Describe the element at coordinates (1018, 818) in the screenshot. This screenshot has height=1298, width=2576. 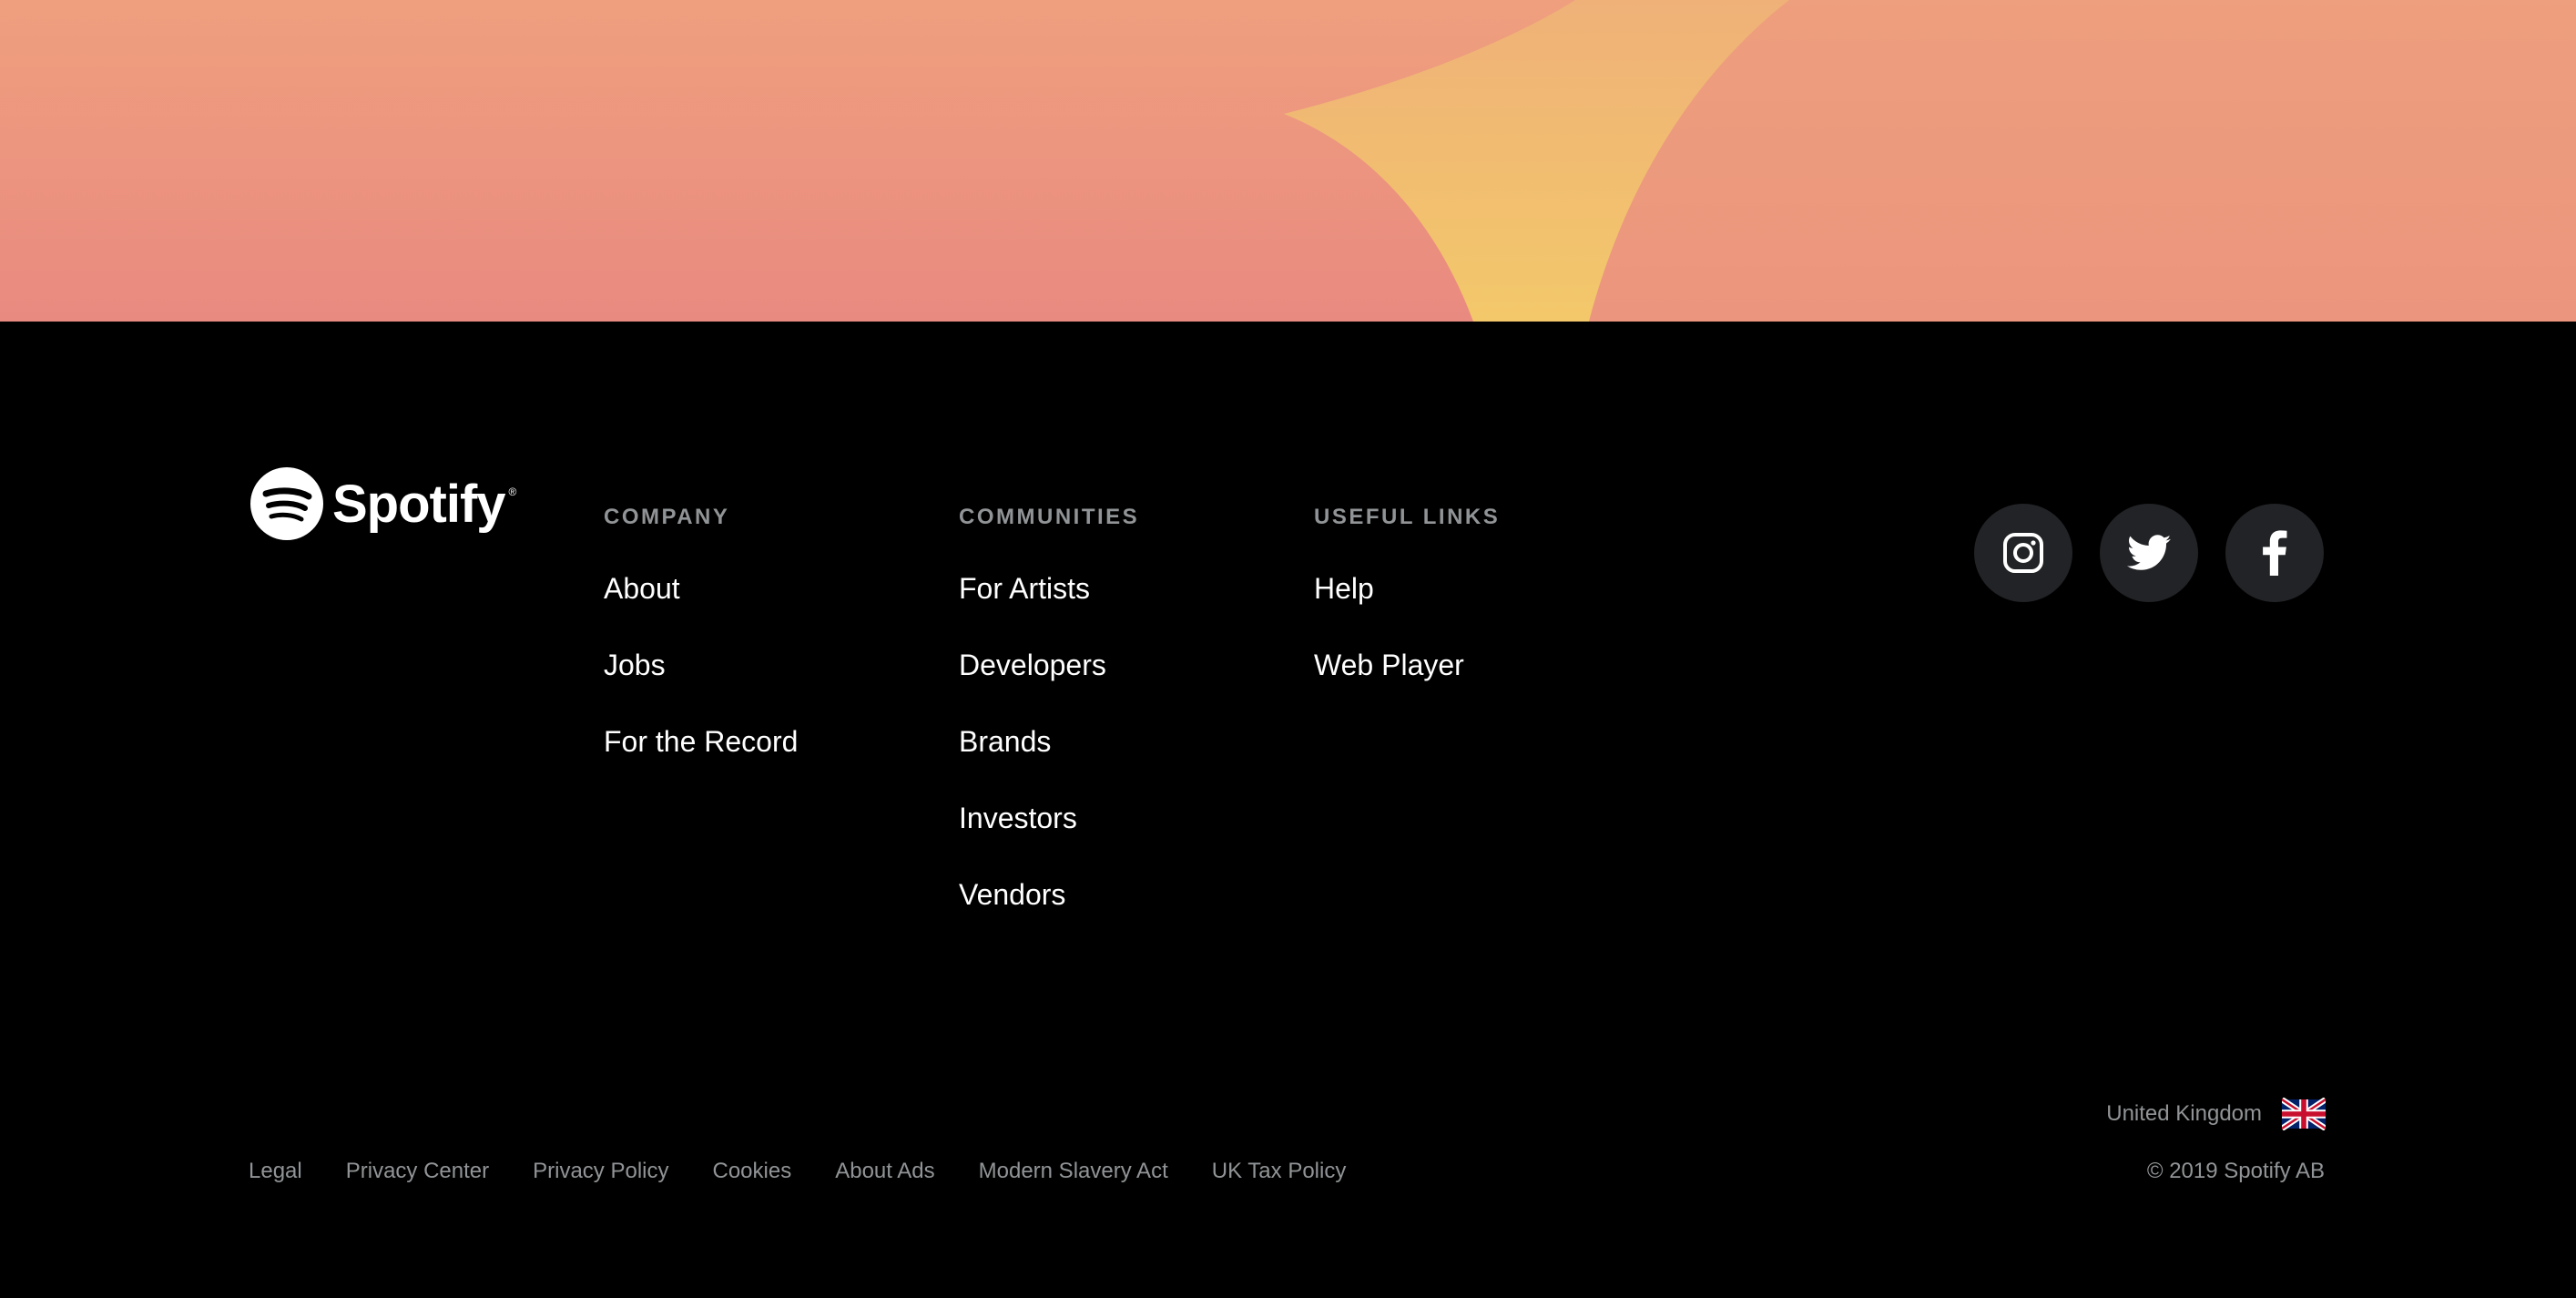
I see `footer-link-investors: Investors` at that location.